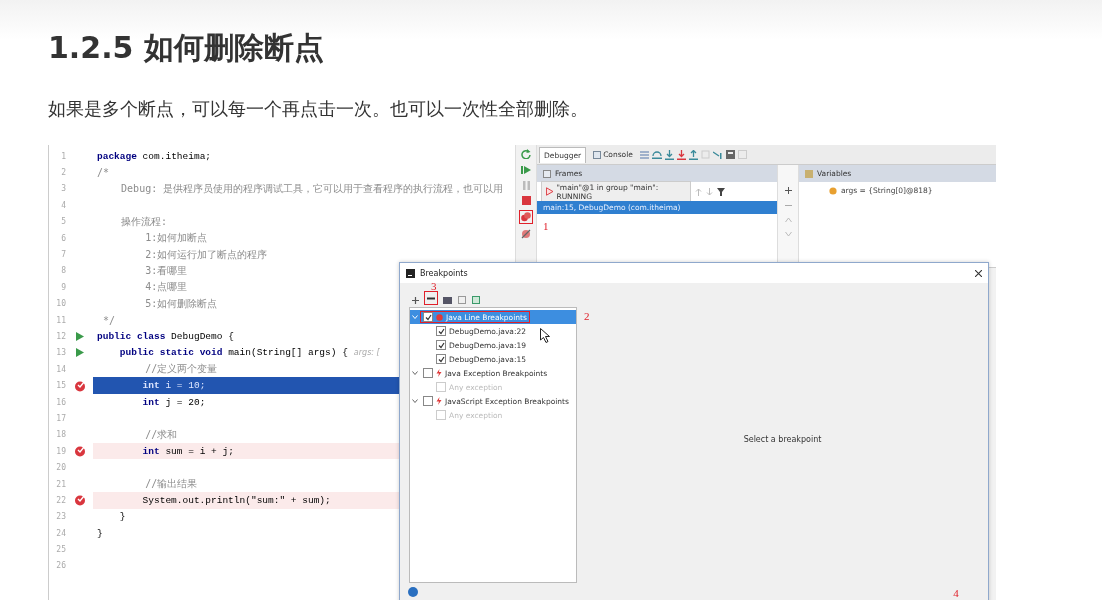 This screenshot has width=1102, height=600. Describe the element at coordinates (173, 386) in the screenshot. I see `code-line: int i = 10;` at that location.